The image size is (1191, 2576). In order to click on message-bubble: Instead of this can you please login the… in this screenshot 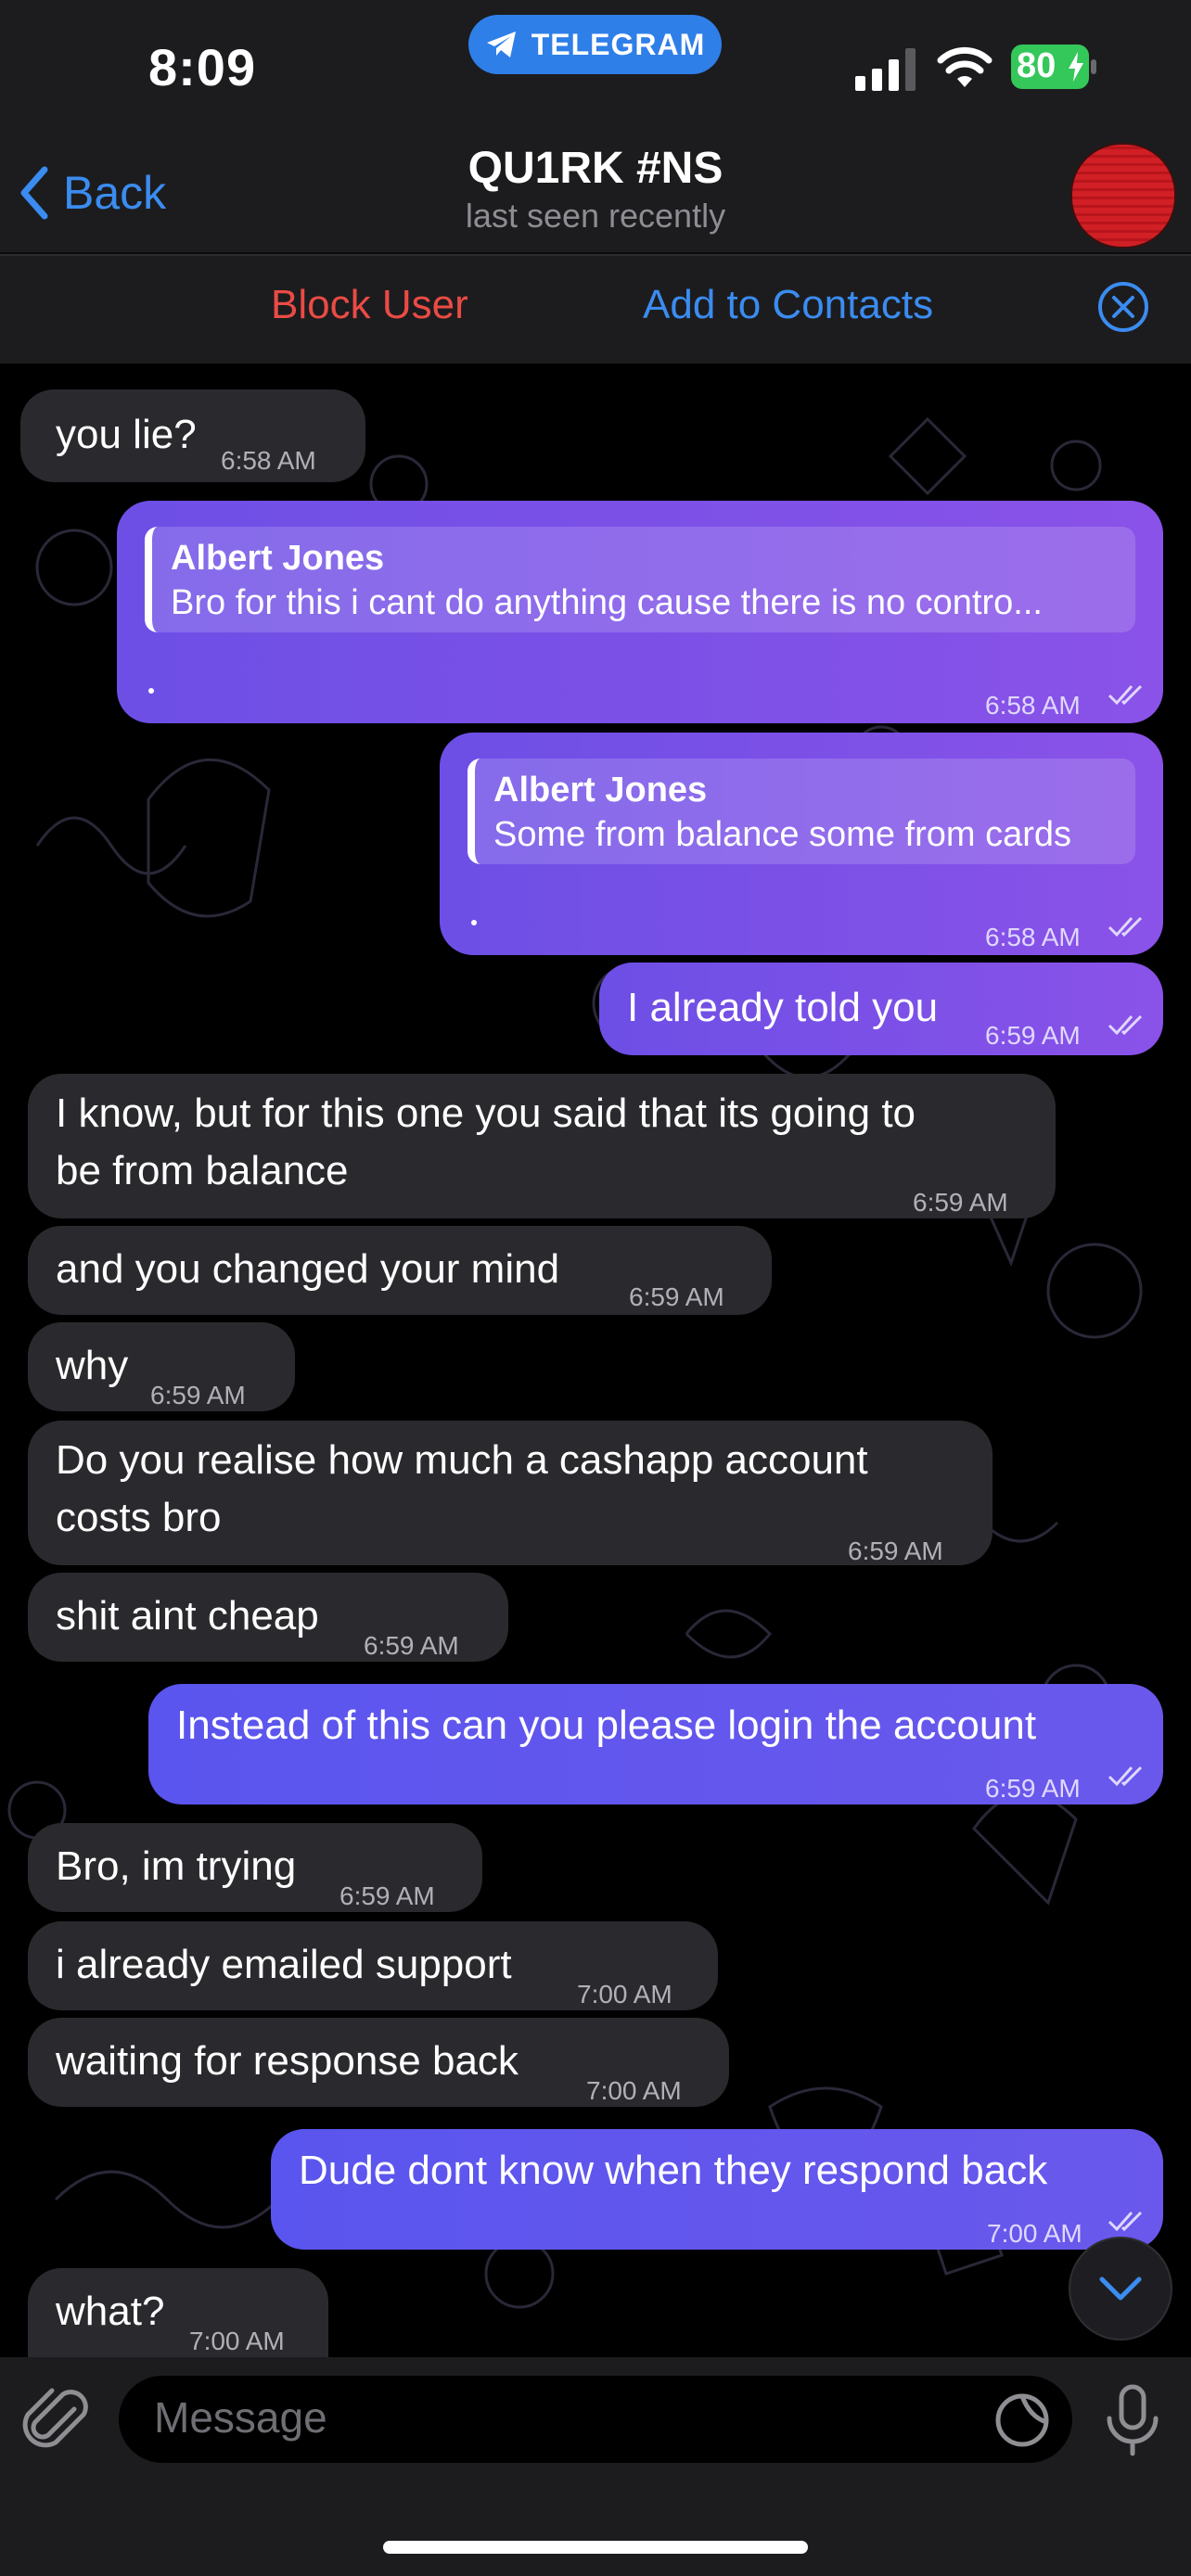, I will do `click(655, 1744)`.